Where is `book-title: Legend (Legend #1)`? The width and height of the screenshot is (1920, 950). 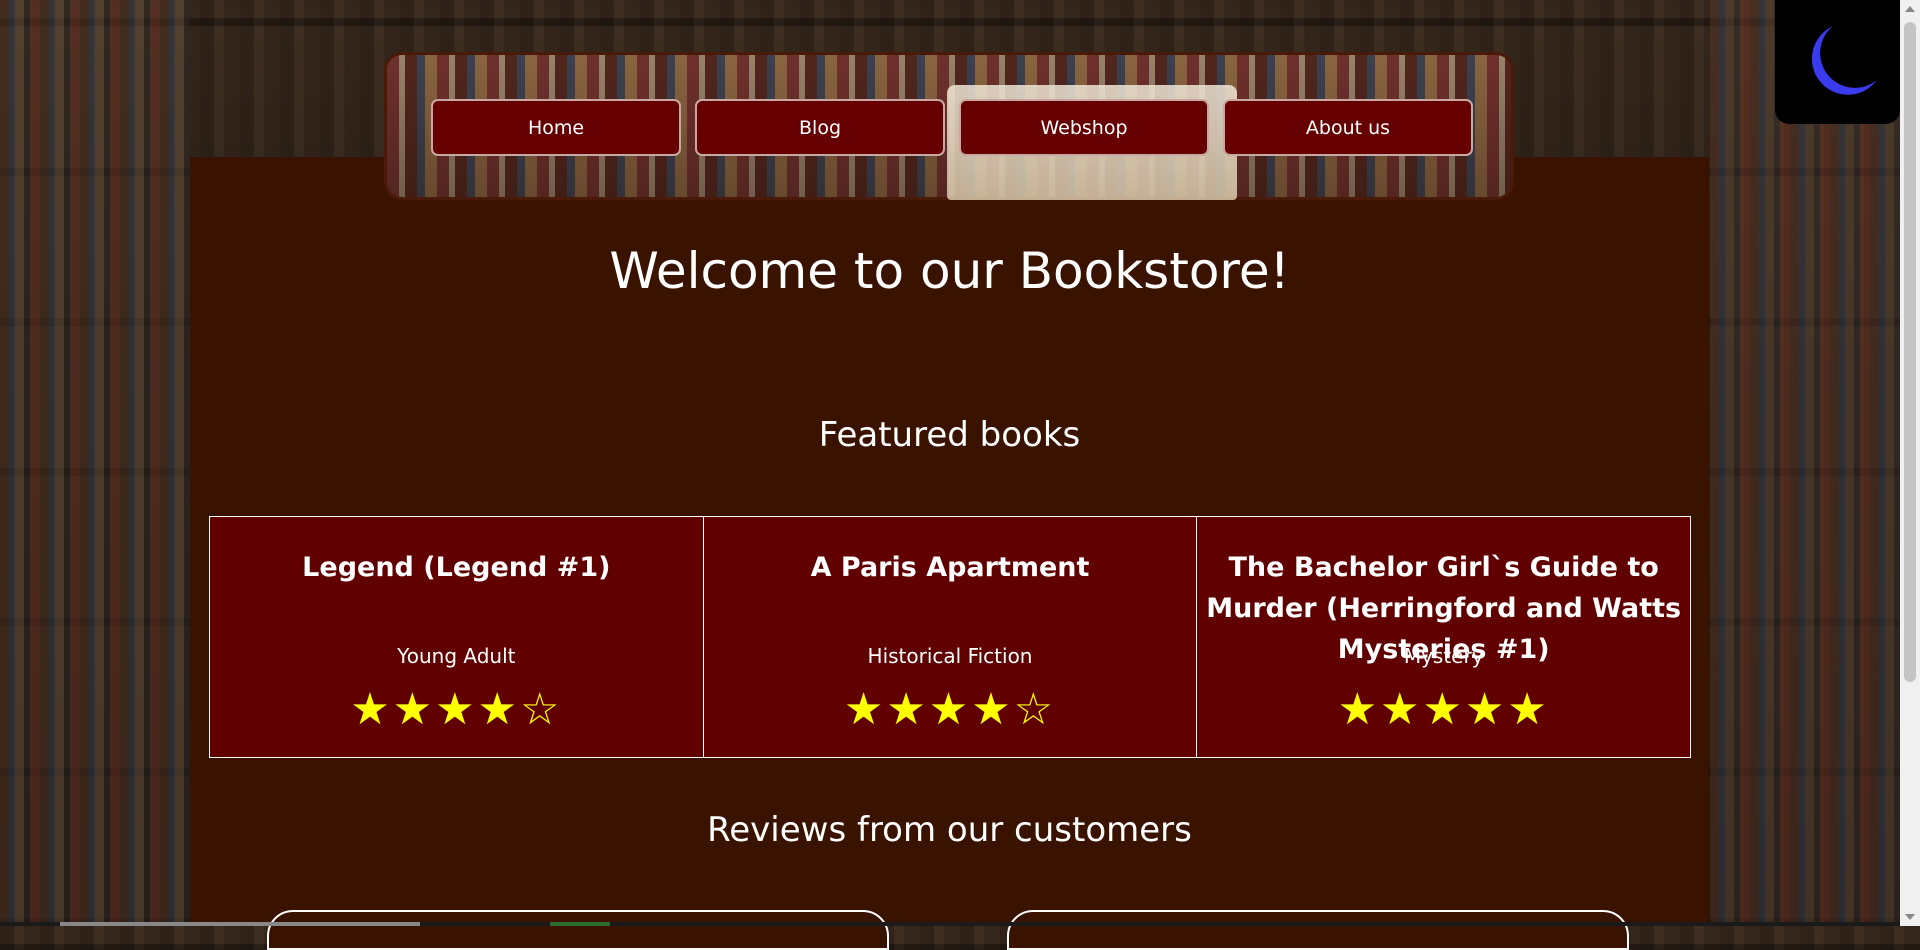 book-title: Legend (Legend #1) is located at coordinates (456, 567).